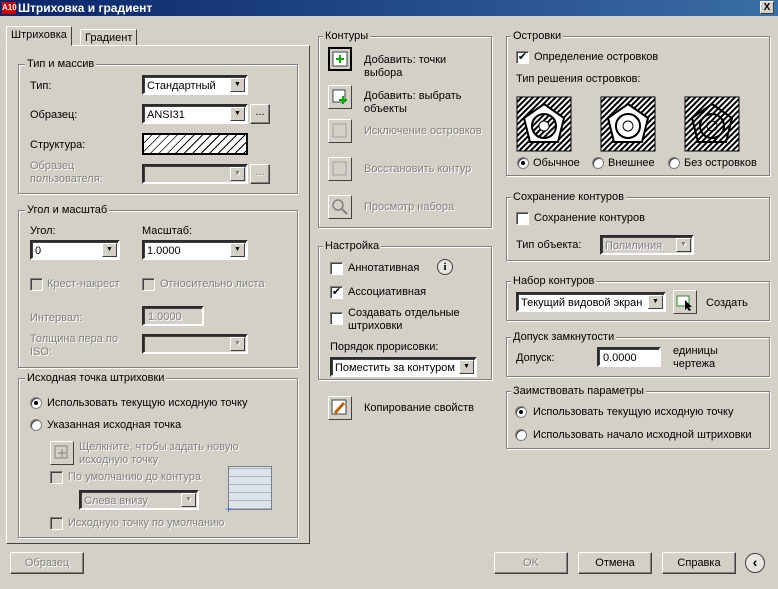 The height and width of the screenshot is (589, 778). What do you see at coordinates (340, 131) in the screenshot?
I see `remove-islands-button` at bounding box center [340, 131].